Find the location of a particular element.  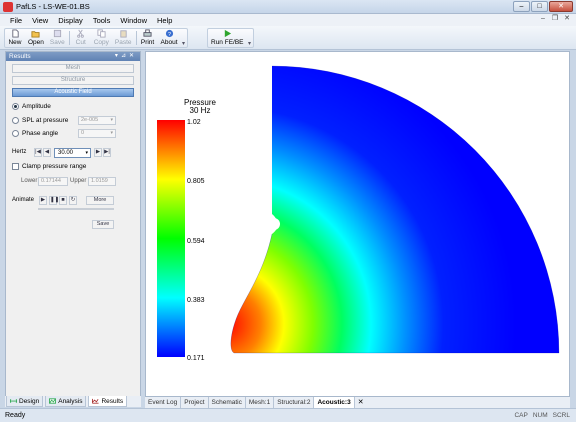

save-label: Save is located at coordinates (57, 42).